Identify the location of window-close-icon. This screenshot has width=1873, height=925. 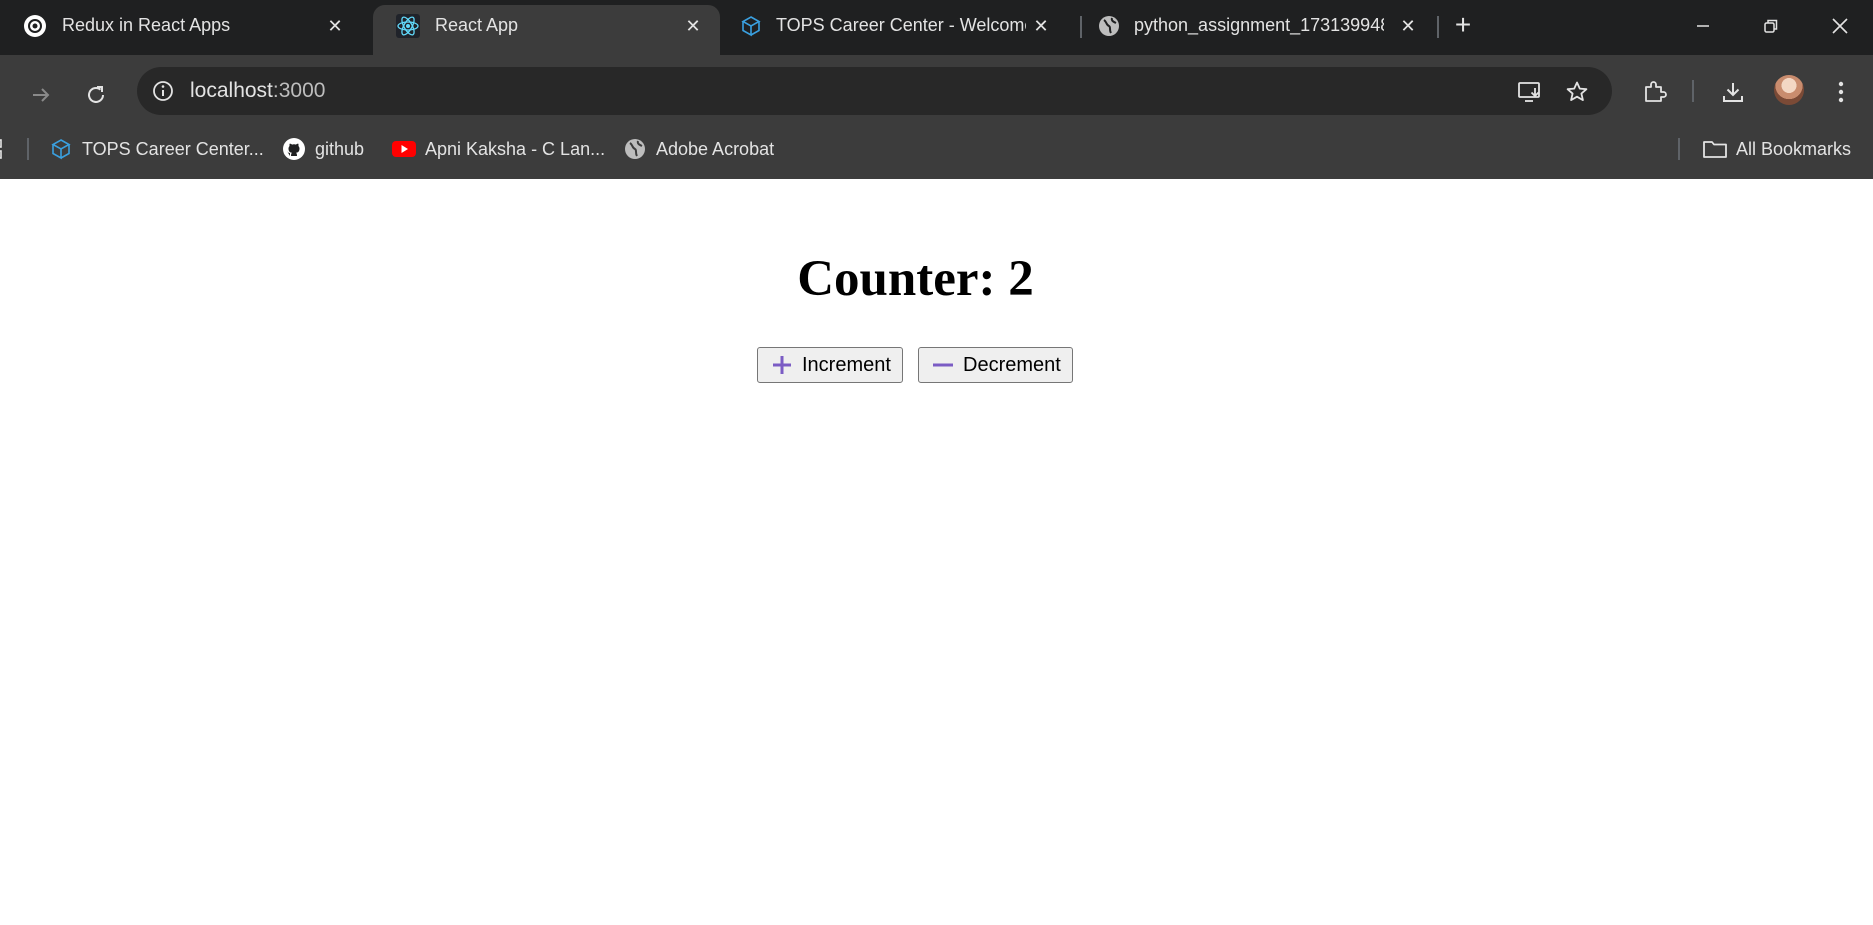
(1840, 26).